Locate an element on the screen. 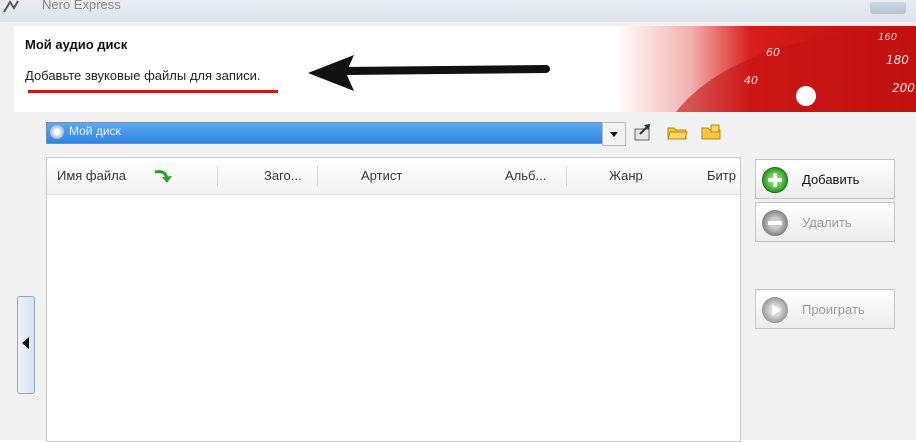 The width and height of the screenshot is (916, 442). window-titlebar: Nero Express is located at coordinates (458, 11).